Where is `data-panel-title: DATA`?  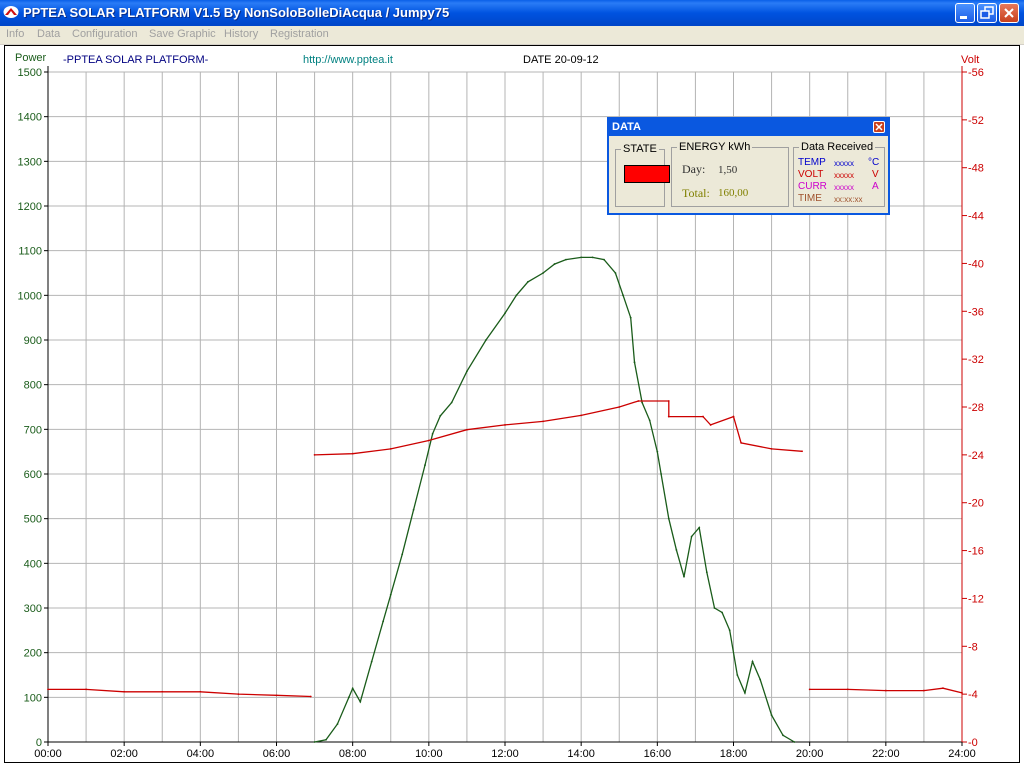
data-panel-title: DATA is located at coordinates (626, 127).